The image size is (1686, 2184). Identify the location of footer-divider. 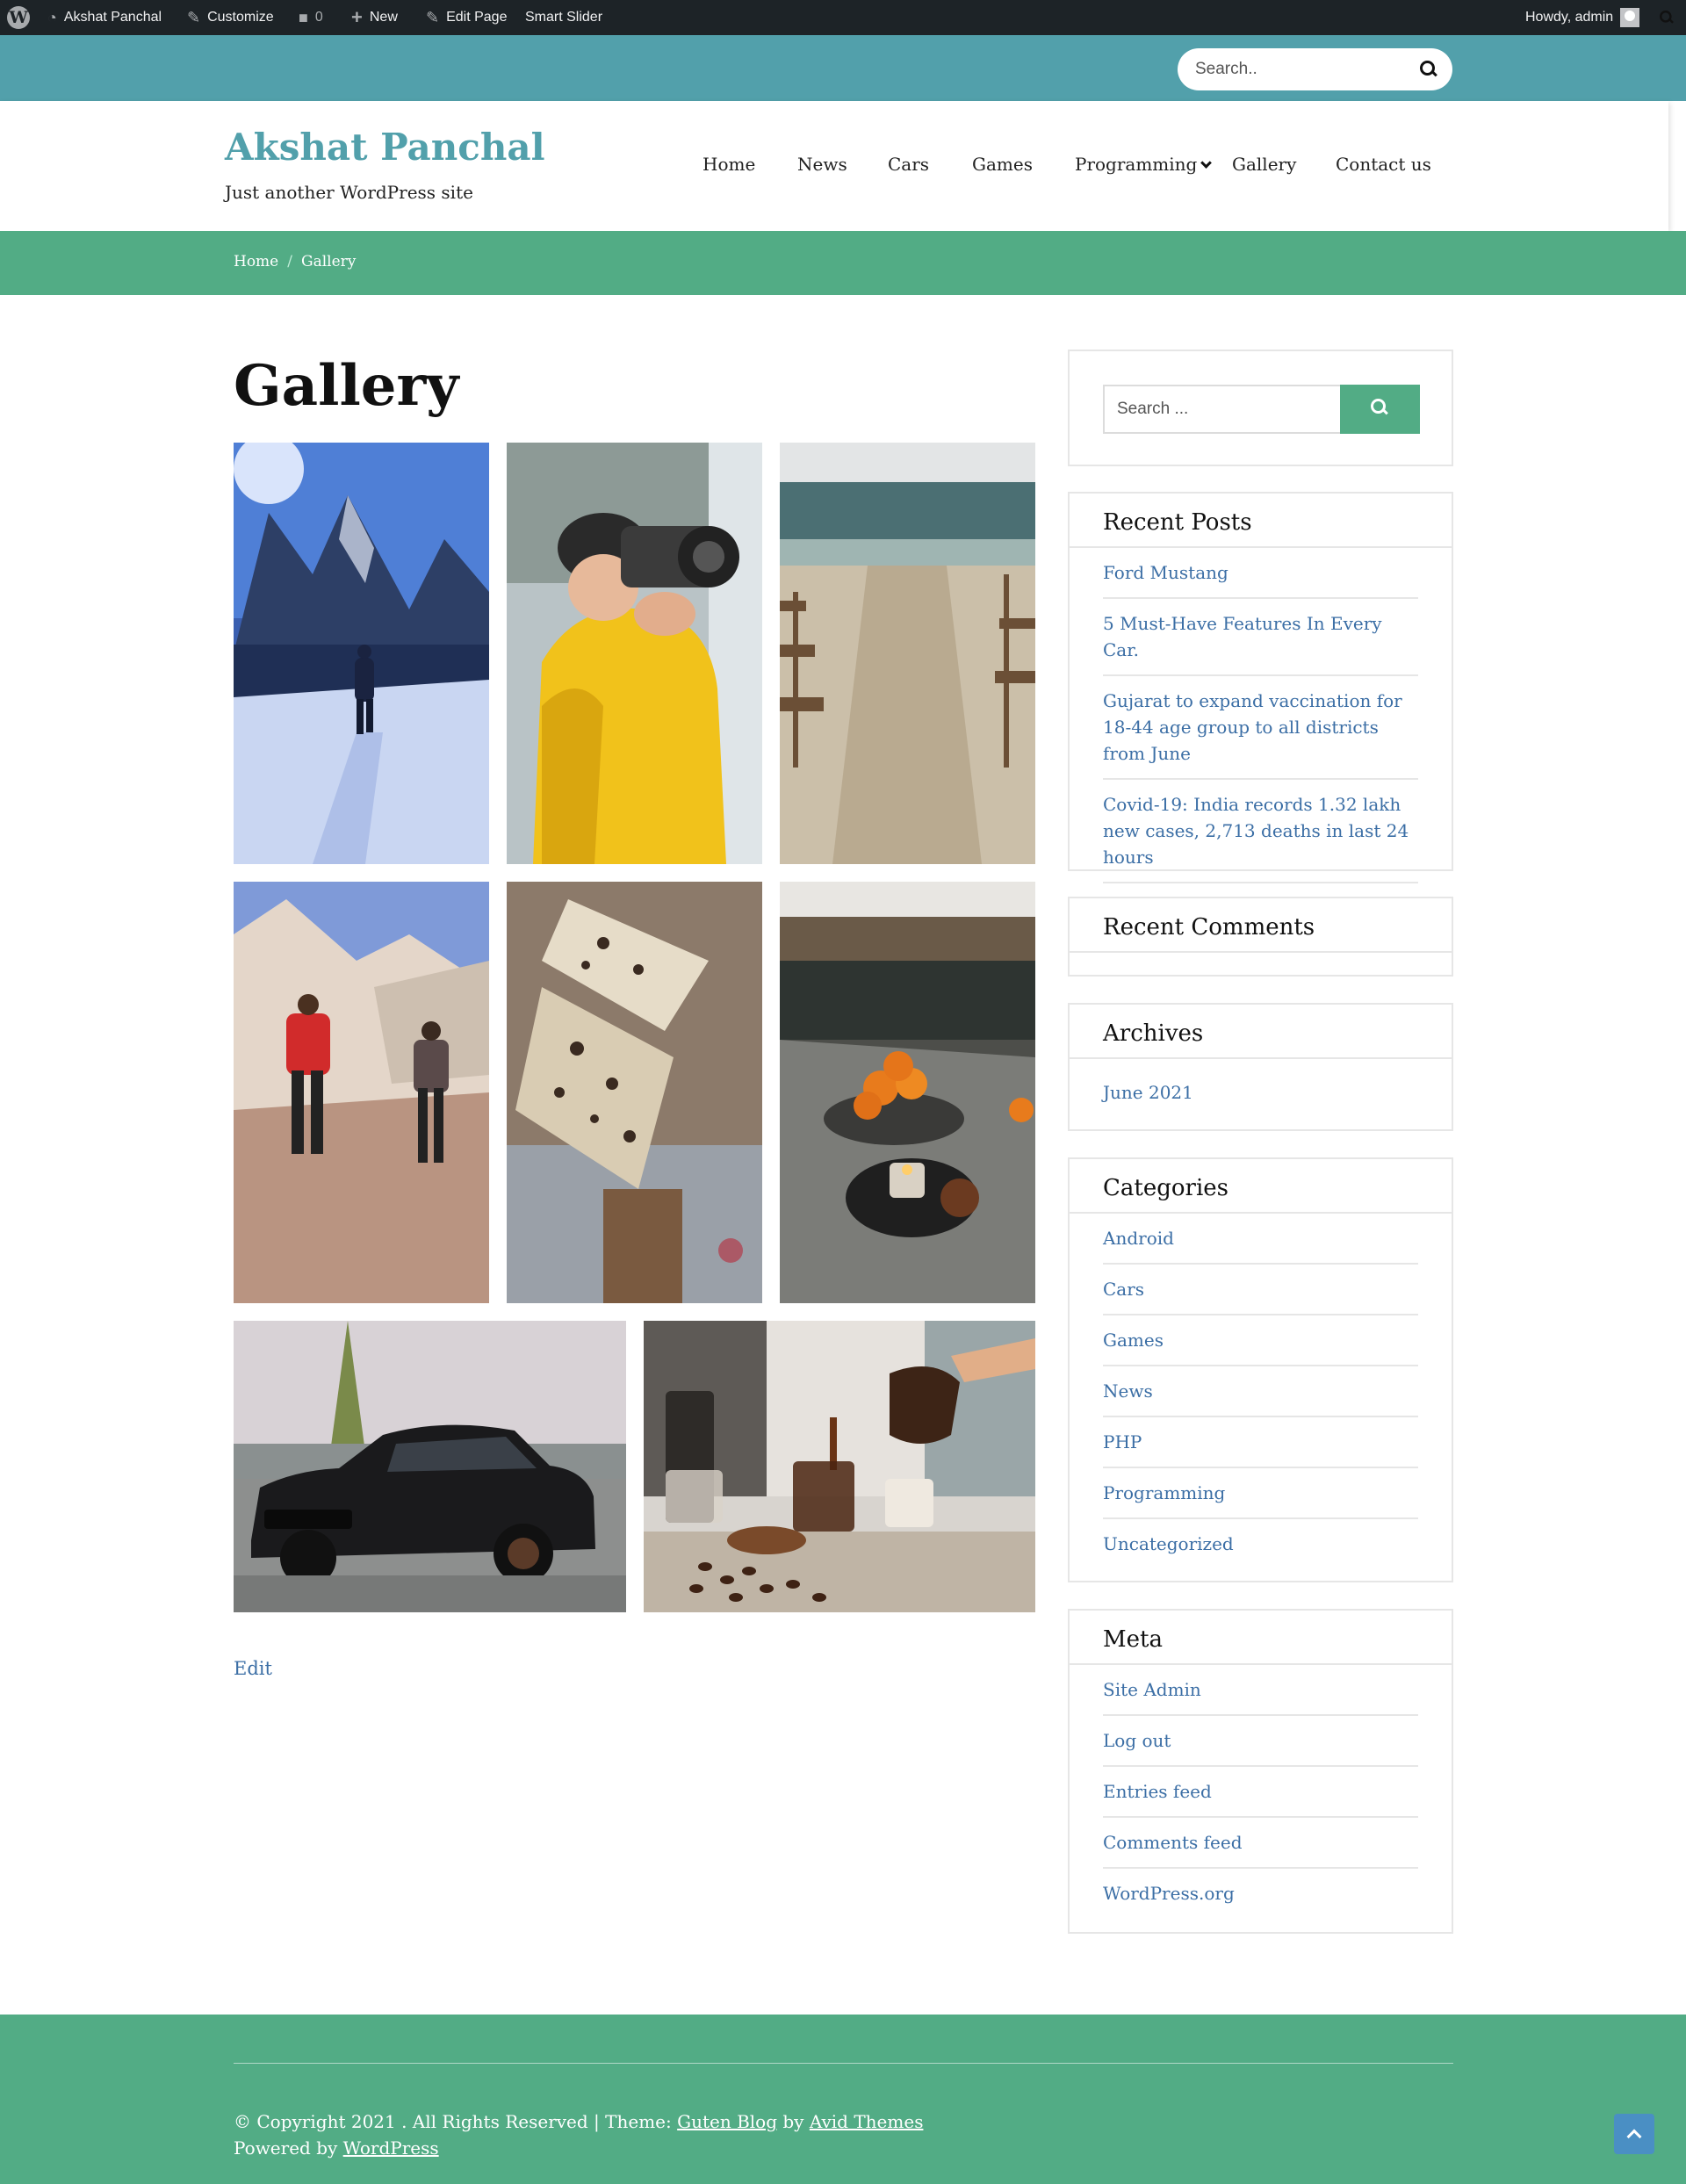
(844, 2063).